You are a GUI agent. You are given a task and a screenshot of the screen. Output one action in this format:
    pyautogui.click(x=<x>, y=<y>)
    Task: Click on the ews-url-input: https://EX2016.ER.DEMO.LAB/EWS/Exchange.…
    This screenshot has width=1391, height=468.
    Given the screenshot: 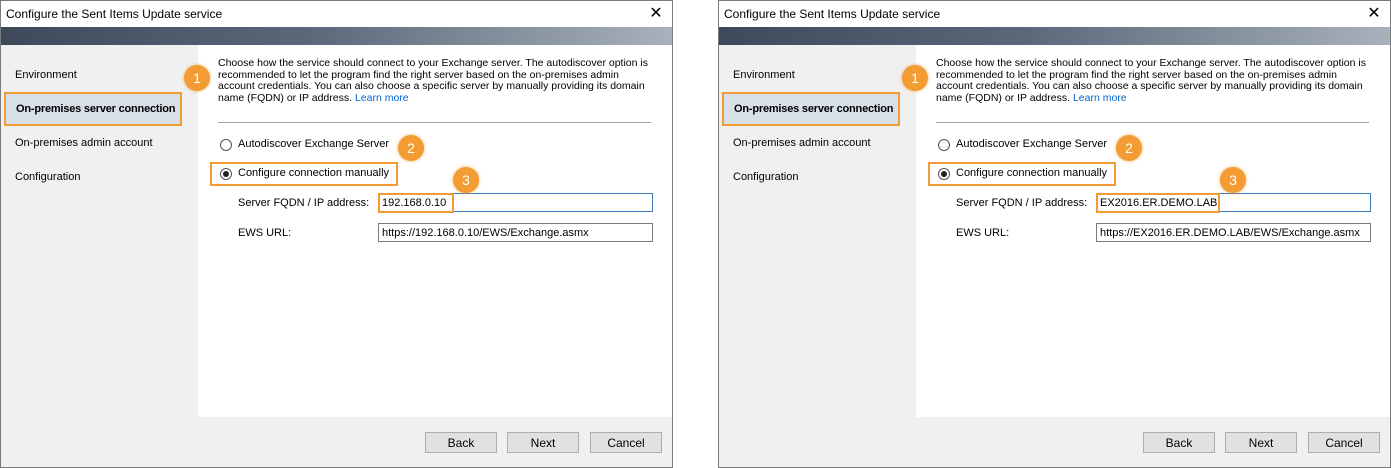 What is the action you would take?
    pyautogui.click(x=1233, y=232)
    